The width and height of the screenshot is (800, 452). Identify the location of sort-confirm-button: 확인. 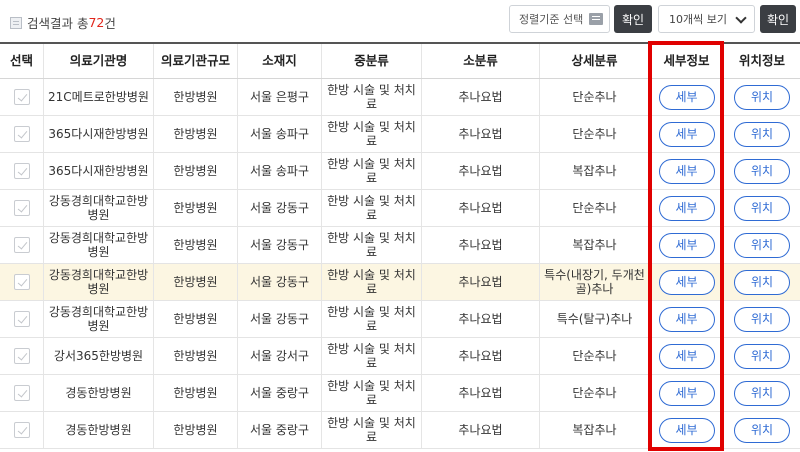
(633, 19).